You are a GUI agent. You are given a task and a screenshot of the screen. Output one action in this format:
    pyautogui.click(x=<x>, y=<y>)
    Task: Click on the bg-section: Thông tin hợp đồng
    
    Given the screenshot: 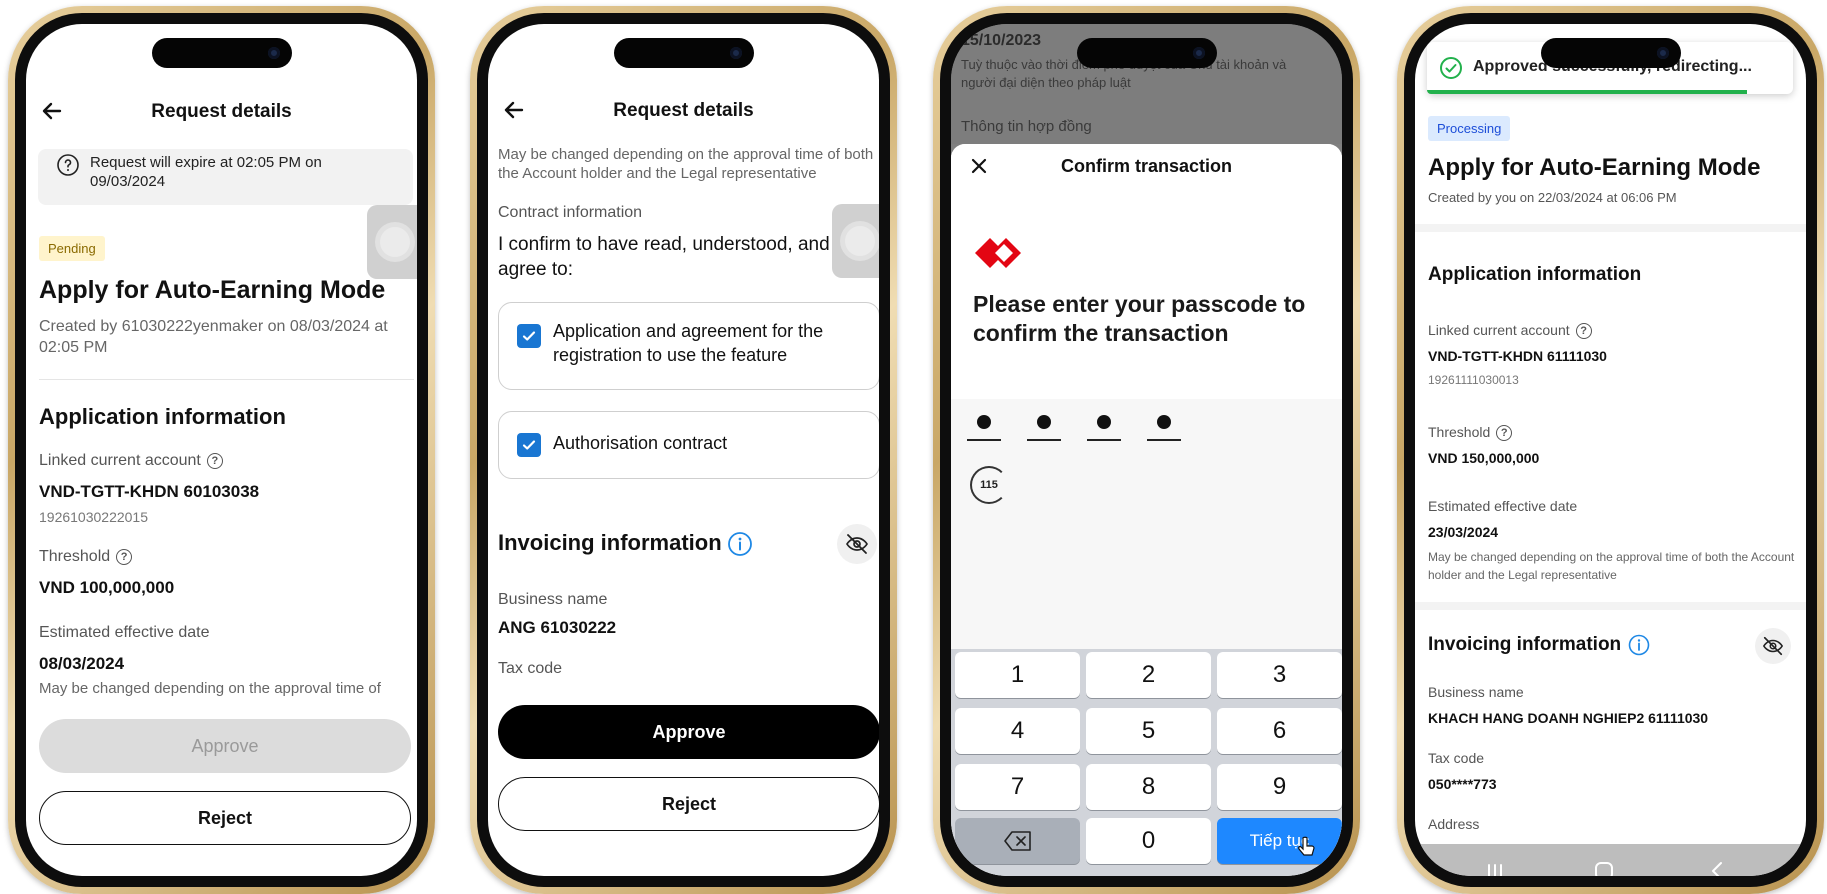 What is the action you would take?
    pyautogui.click(x=1026, y=126)
    